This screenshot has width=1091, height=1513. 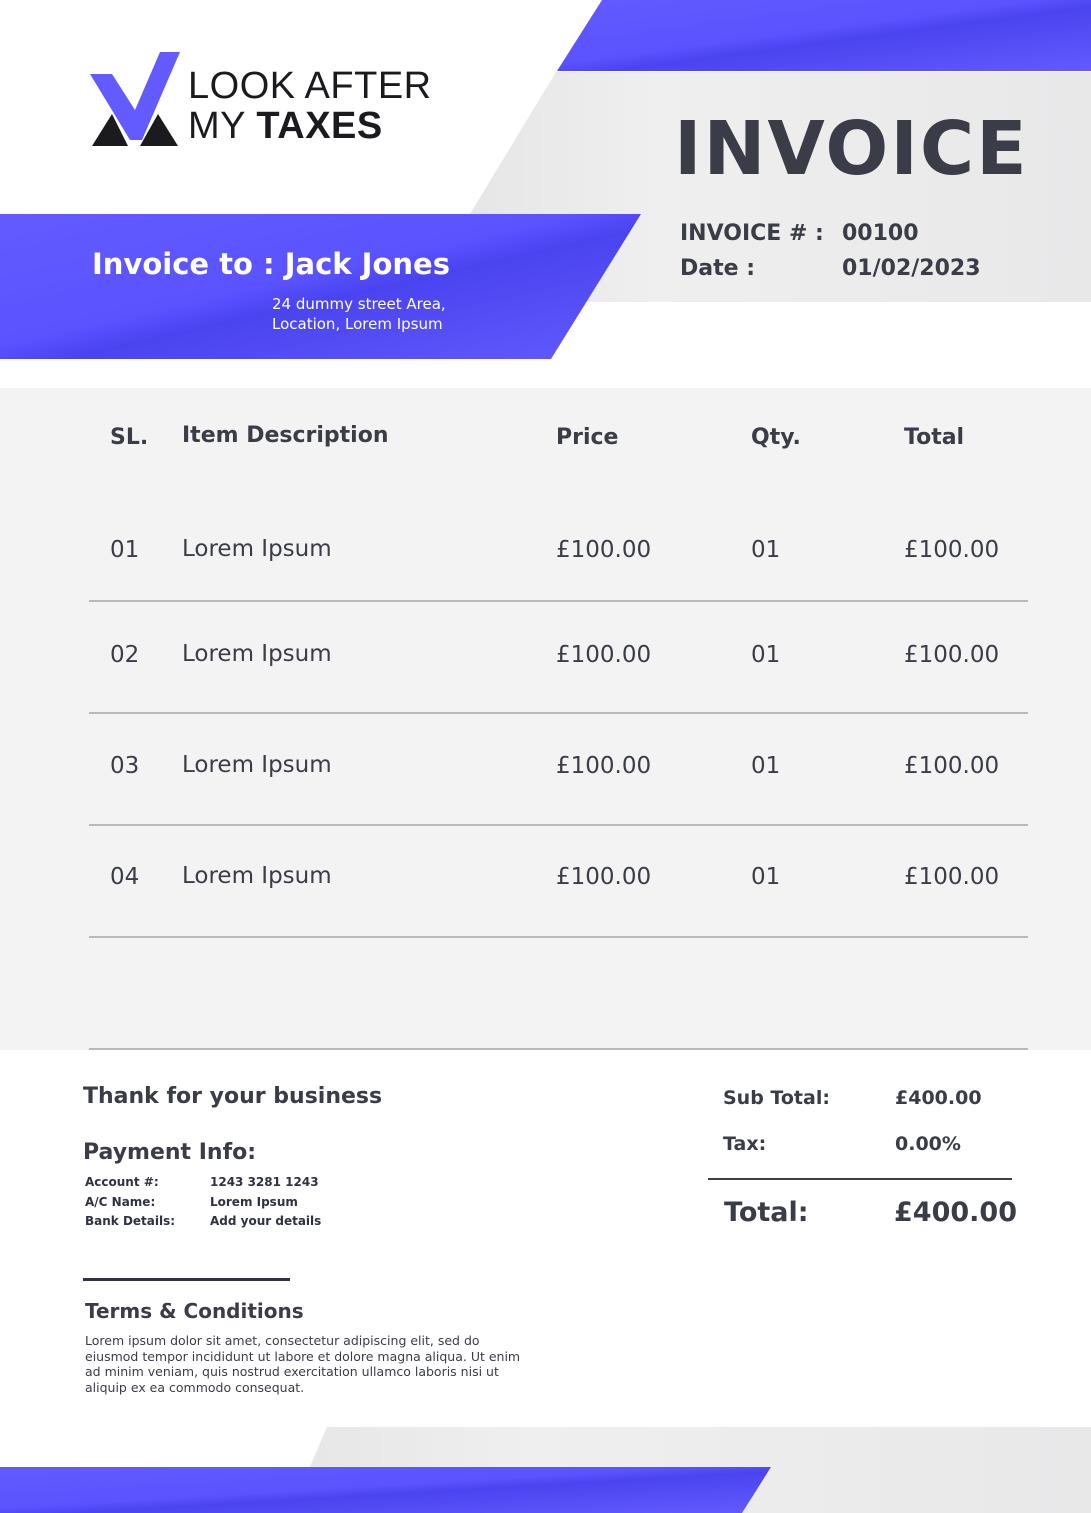 What do you see at coordinates (766, 655) in the screenshot?
I see `table-row-2-qty: 01` at bounding box center [766, 655].